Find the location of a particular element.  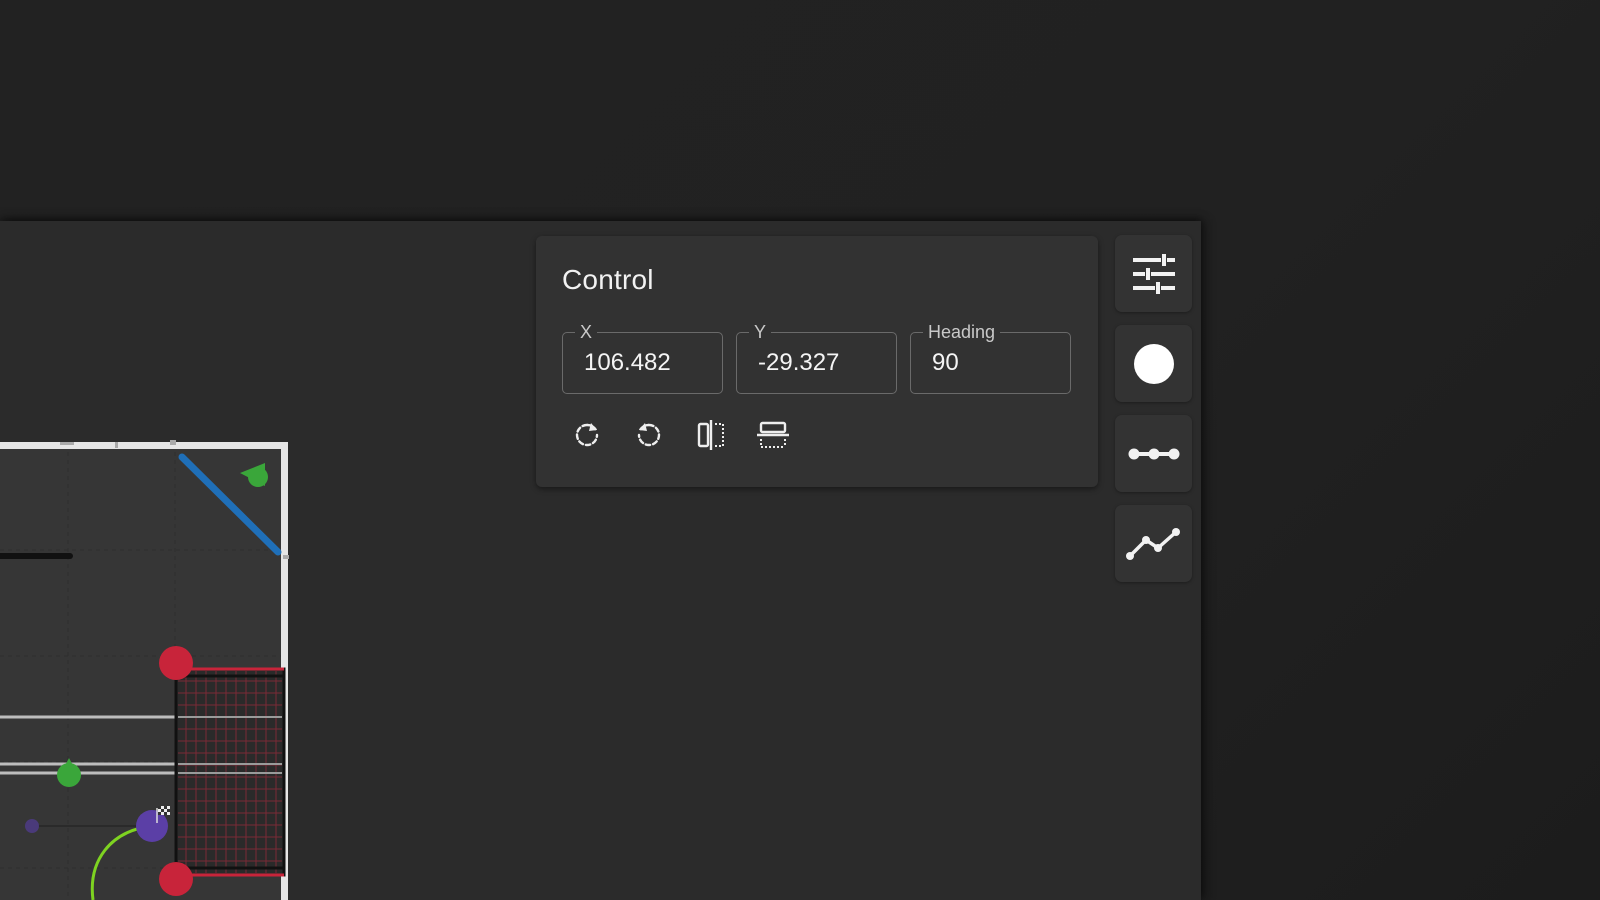

x-field-label: X is located at coordinates (586, 332).